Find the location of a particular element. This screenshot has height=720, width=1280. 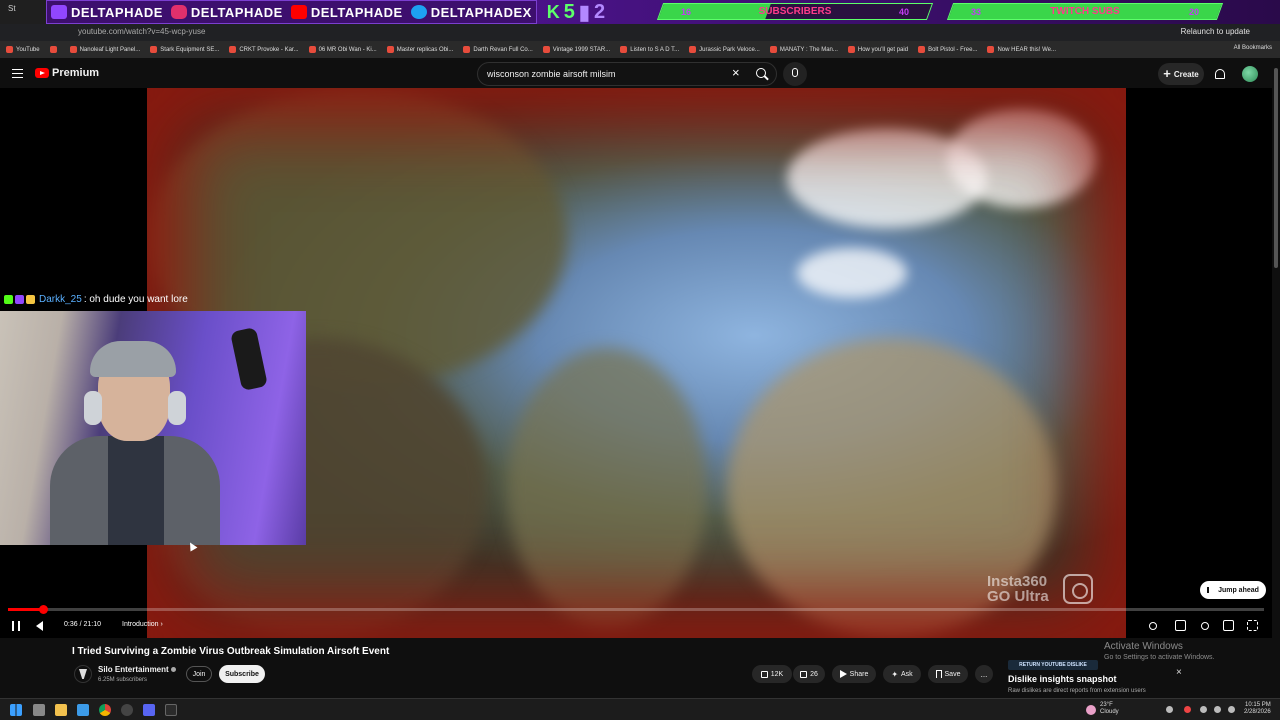

jump-ahead-button: Jump ahead is located at coordinates (1233, 590).